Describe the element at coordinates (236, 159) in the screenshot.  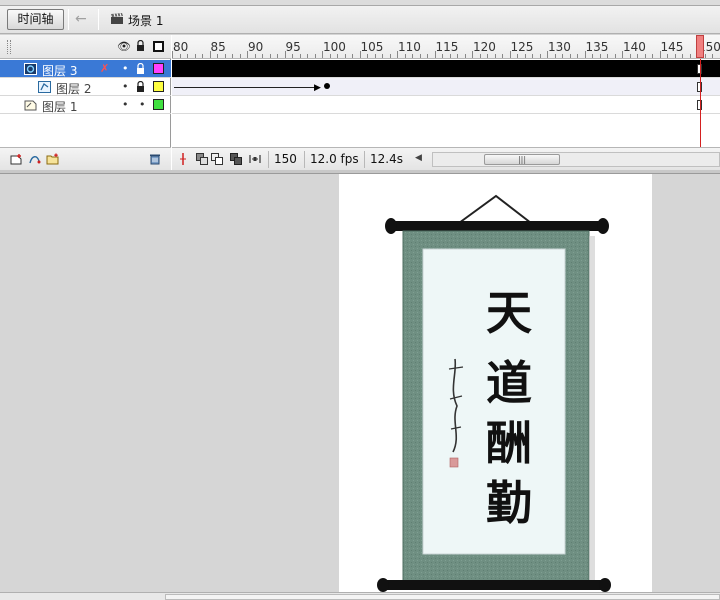
I see `edit-multiple-frames-icon` at that location.